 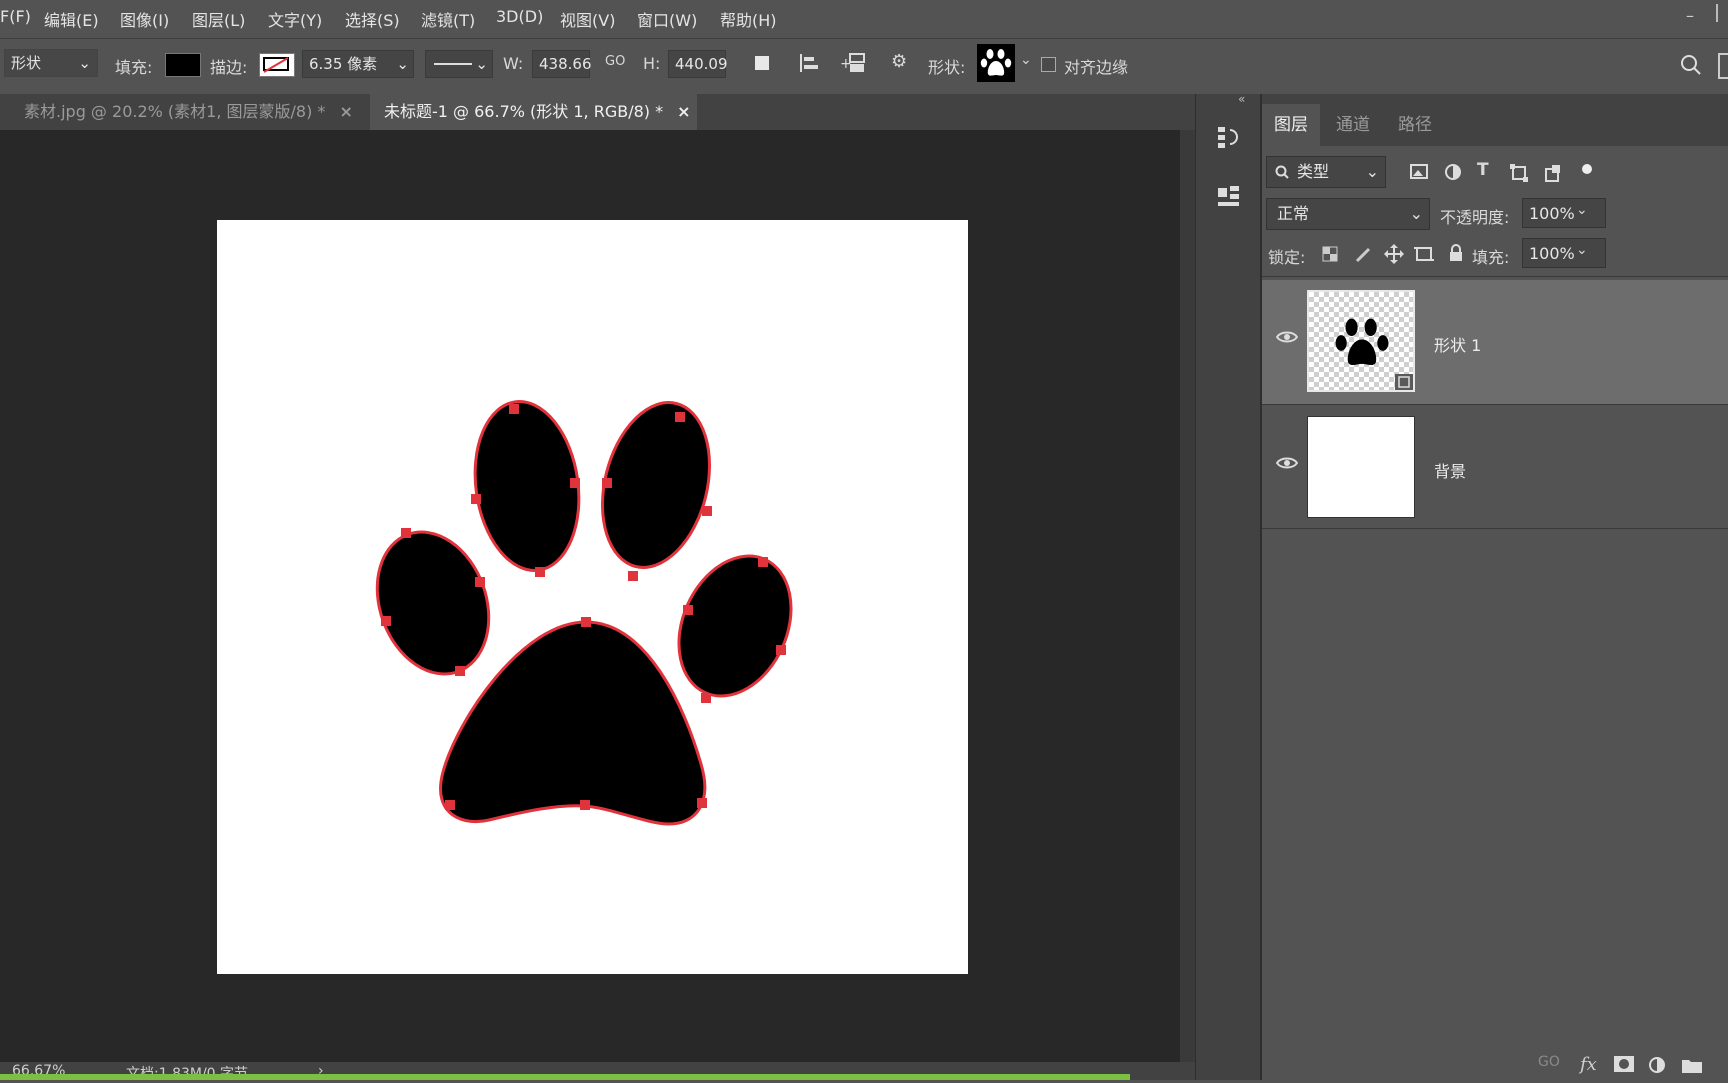 What do you see at coordinates (698, 64) in the screenshot?
I see `h-field: 440.09` at bounding box center [698, 64].